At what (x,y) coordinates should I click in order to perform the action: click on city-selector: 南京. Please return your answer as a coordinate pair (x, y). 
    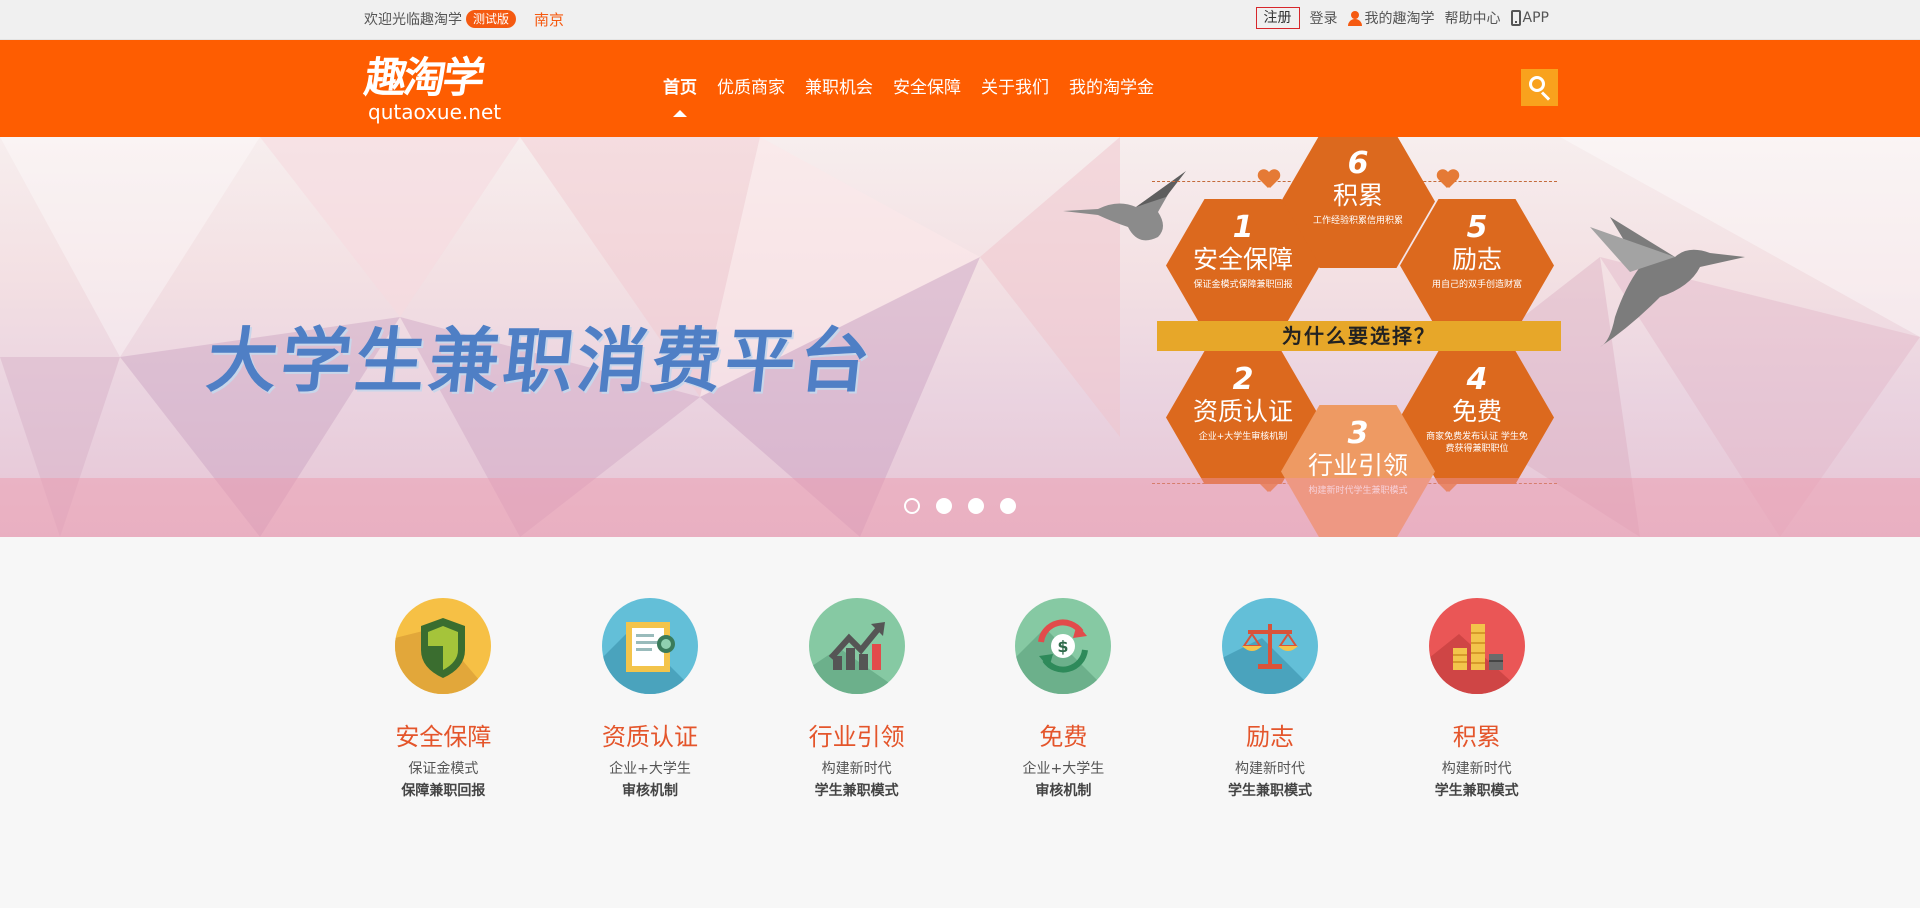
    Looking at the image, I should click on (549, 19).